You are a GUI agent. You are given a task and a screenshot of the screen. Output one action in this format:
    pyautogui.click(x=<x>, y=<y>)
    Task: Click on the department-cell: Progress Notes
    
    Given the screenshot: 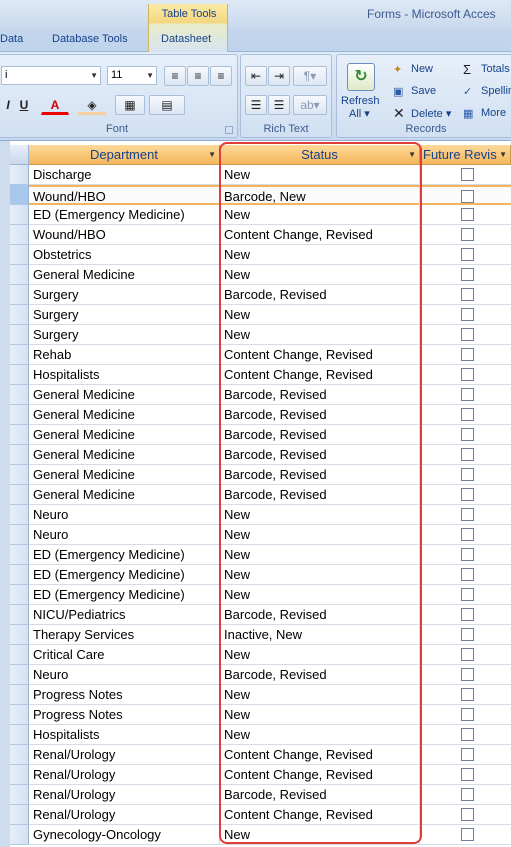 What is the action you would take?
    pyautogui.click(x=124, y=694)
    